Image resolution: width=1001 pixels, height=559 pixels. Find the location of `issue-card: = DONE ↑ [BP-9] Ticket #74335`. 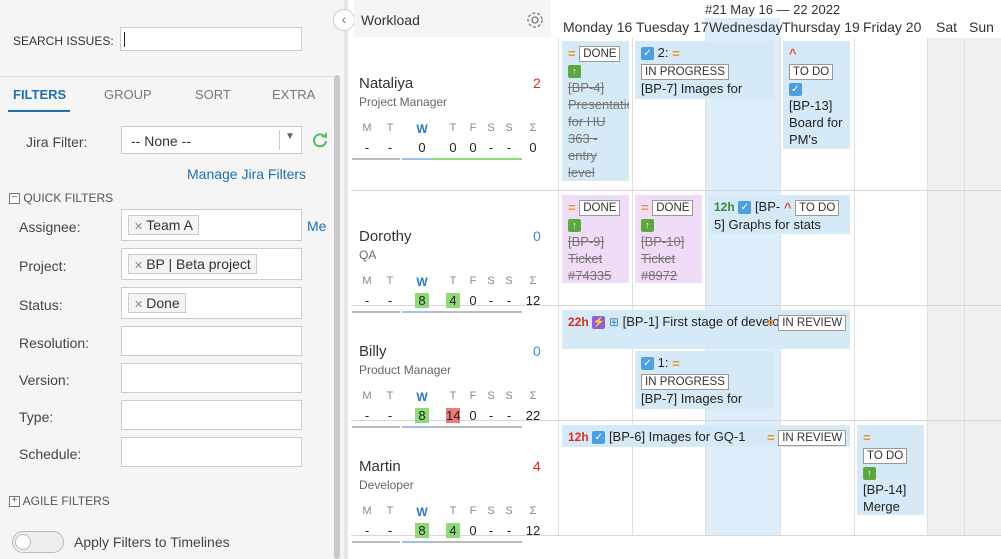

issue-card: = DONE ↑ [BP-9] Ticket #74335 is located at coordinates (595, 239).